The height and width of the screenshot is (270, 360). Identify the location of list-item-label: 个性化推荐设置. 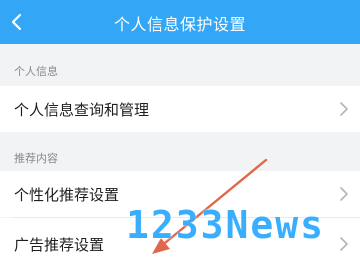
(67, 195).